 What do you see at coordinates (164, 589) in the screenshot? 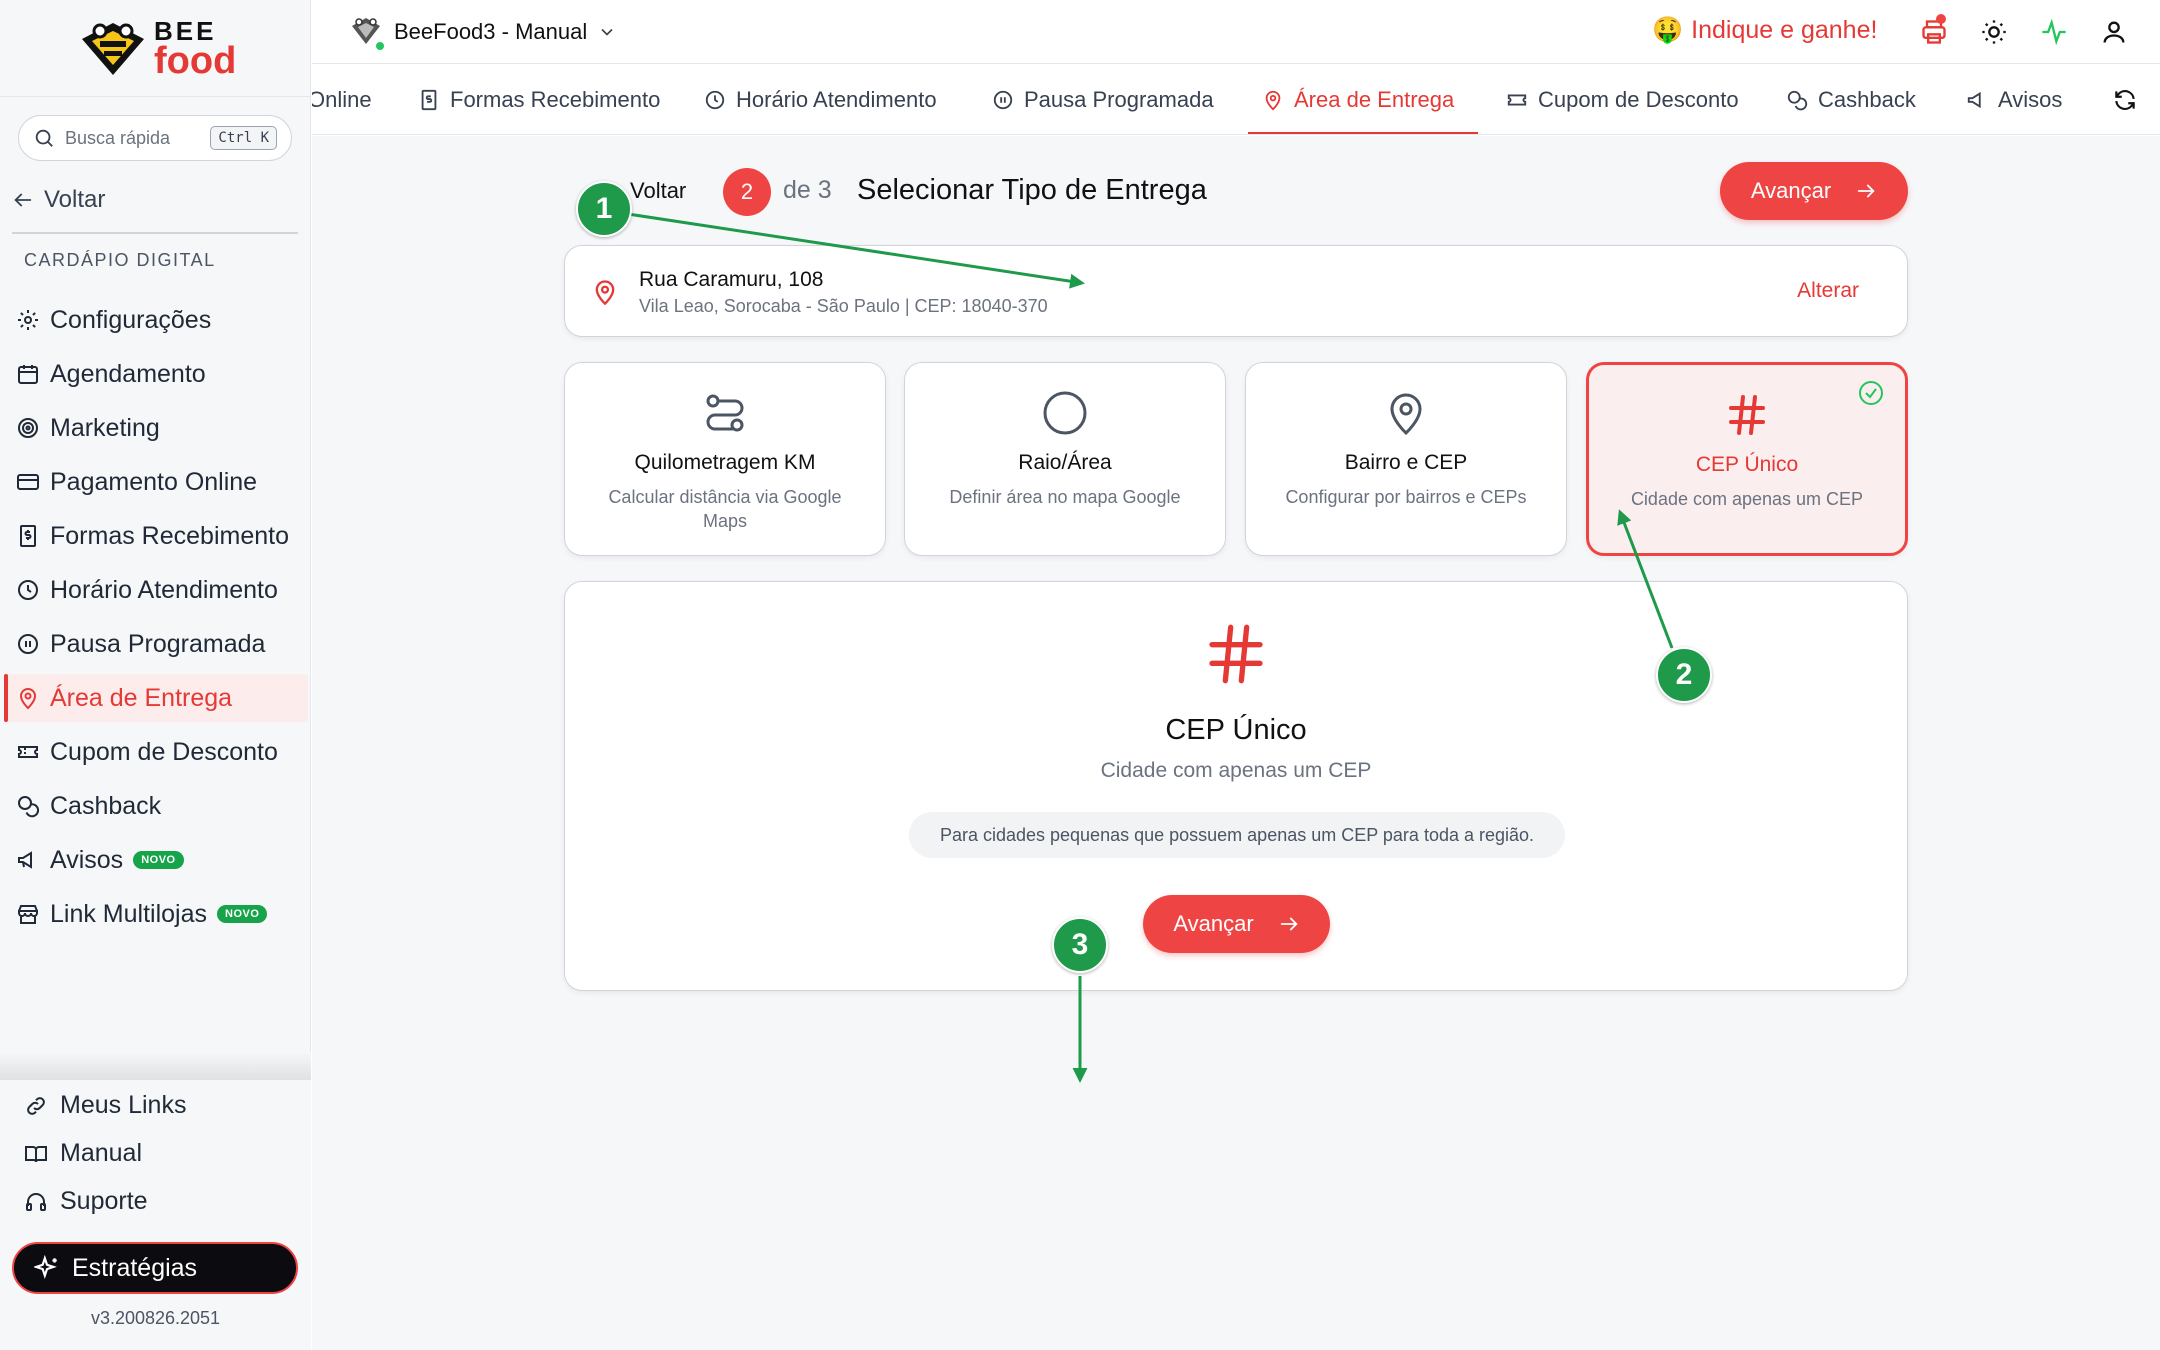
I see `sidebar-item-label: Horário Atendimento` at bounding box center [164, 589].